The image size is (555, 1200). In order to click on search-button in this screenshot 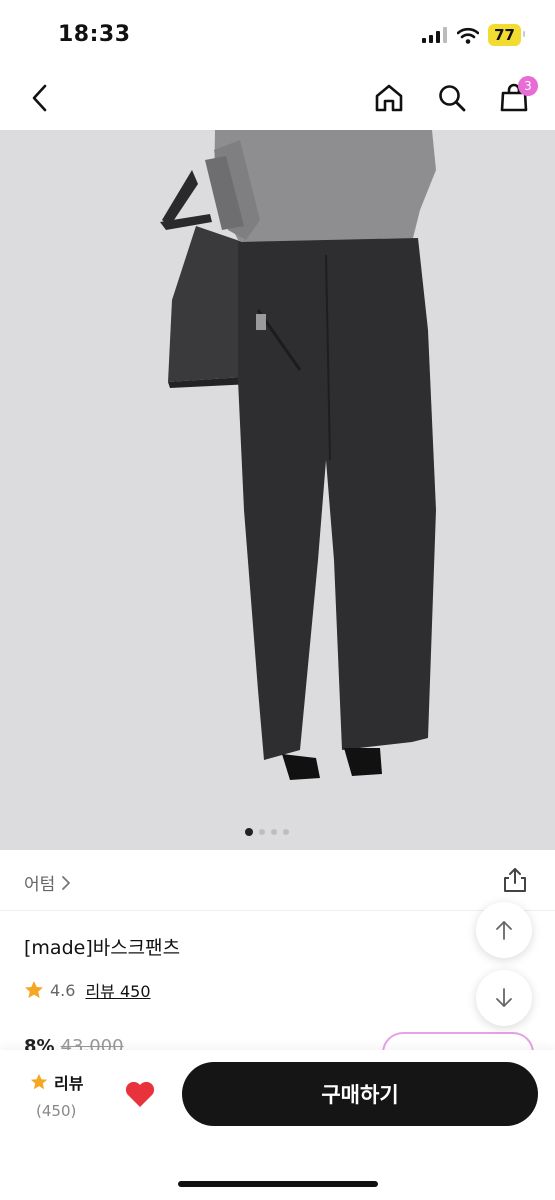, I will do `click(452, 98)`.